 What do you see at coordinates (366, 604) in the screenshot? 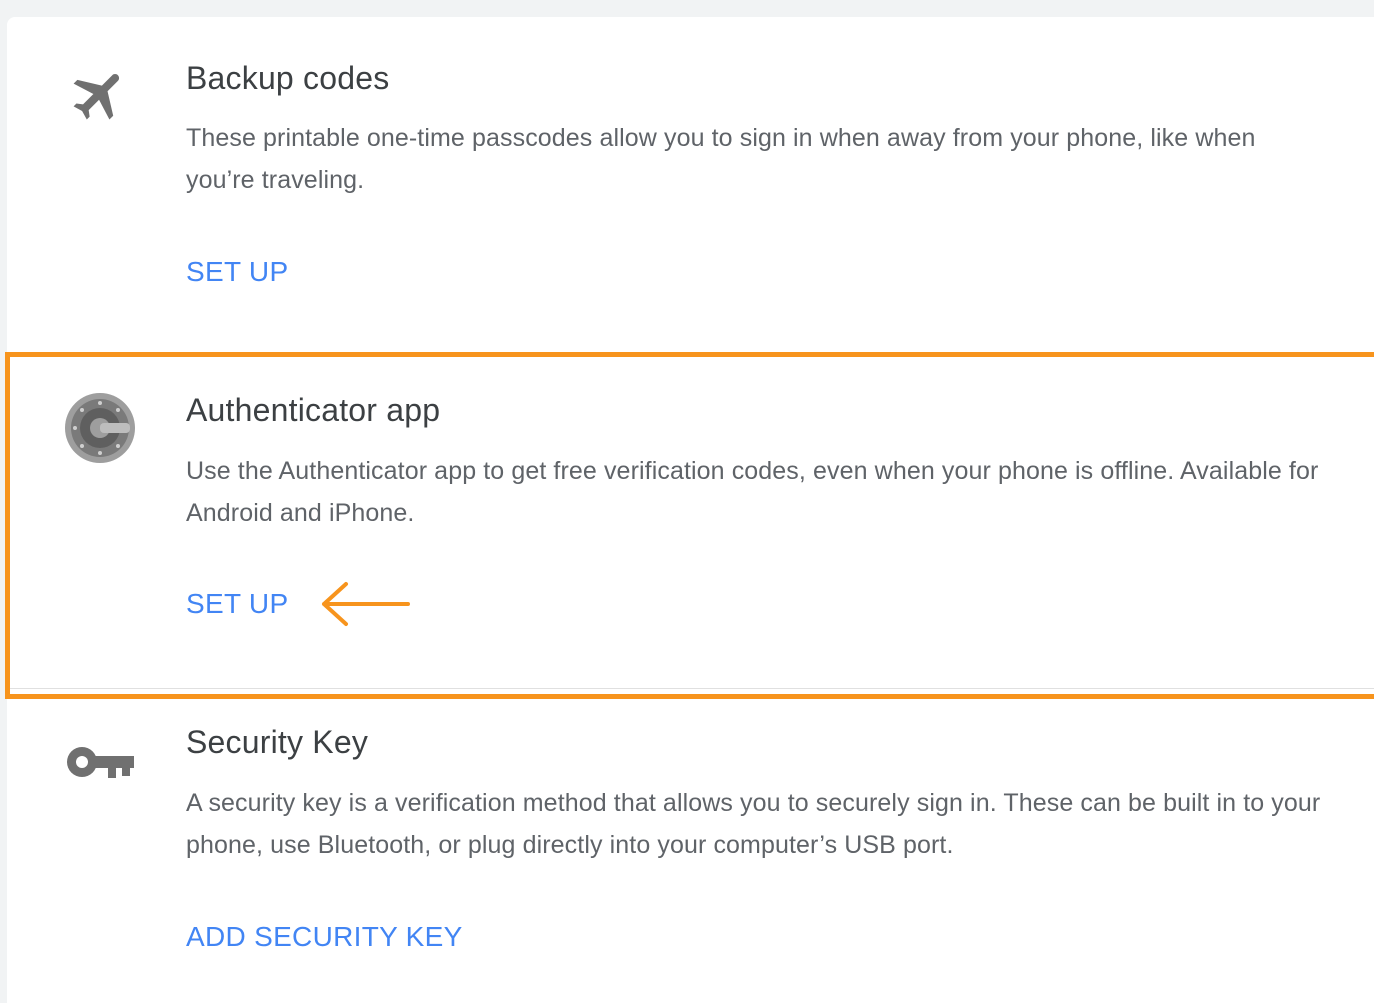
I see `left-arrow-icon` at bounding box center [366, 604].